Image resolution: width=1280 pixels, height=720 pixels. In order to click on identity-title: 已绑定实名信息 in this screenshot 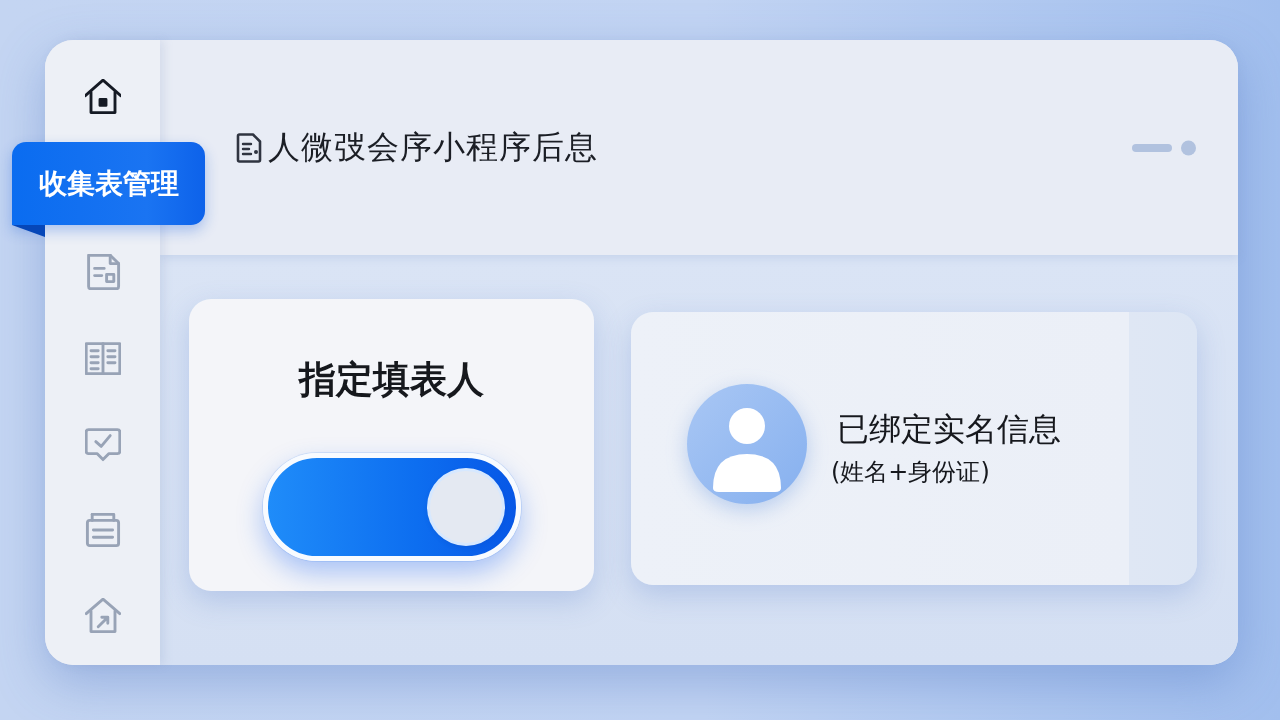, I will do `click(949, 429)`.